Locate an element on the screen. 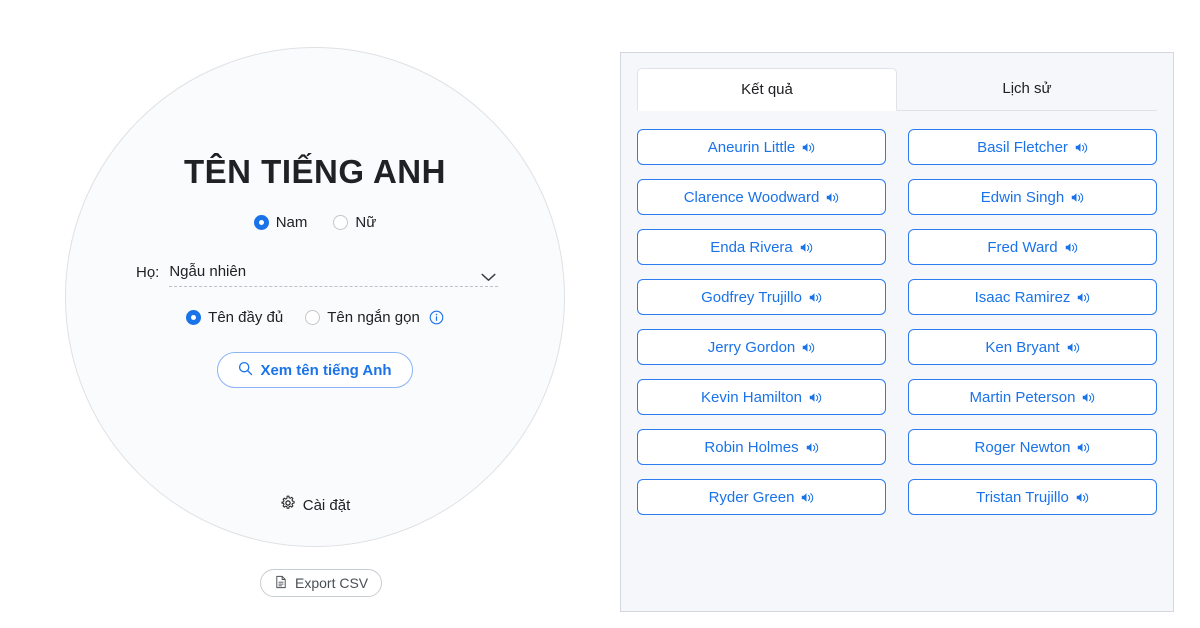 The image size is (1200, 628). name-result-label: Ryder Green is located at coordinates (751, 497).